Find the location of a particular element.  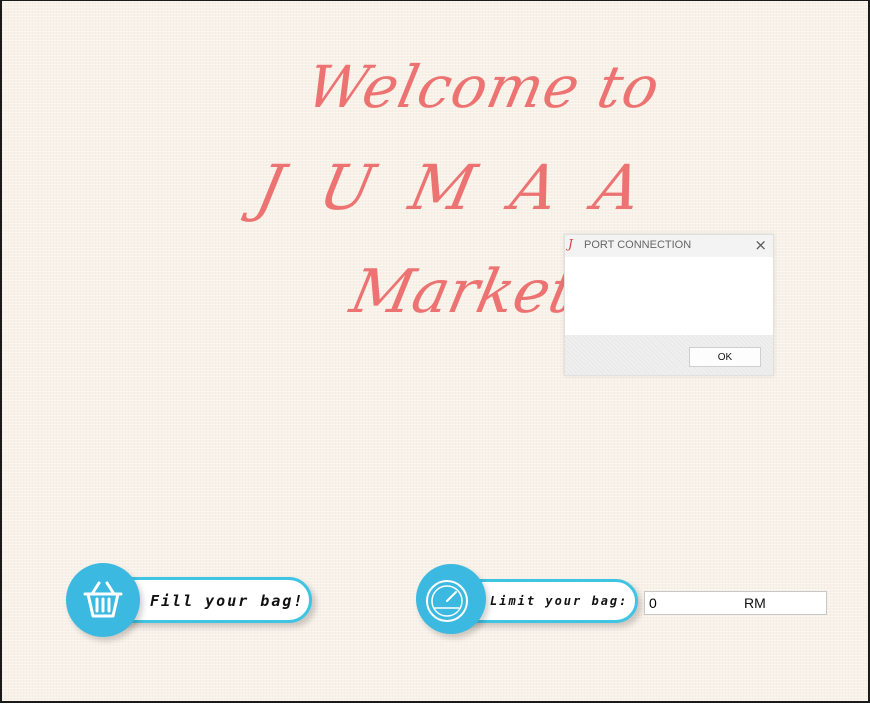

limit-bag-icon-button is located at coordinates (451, 599).